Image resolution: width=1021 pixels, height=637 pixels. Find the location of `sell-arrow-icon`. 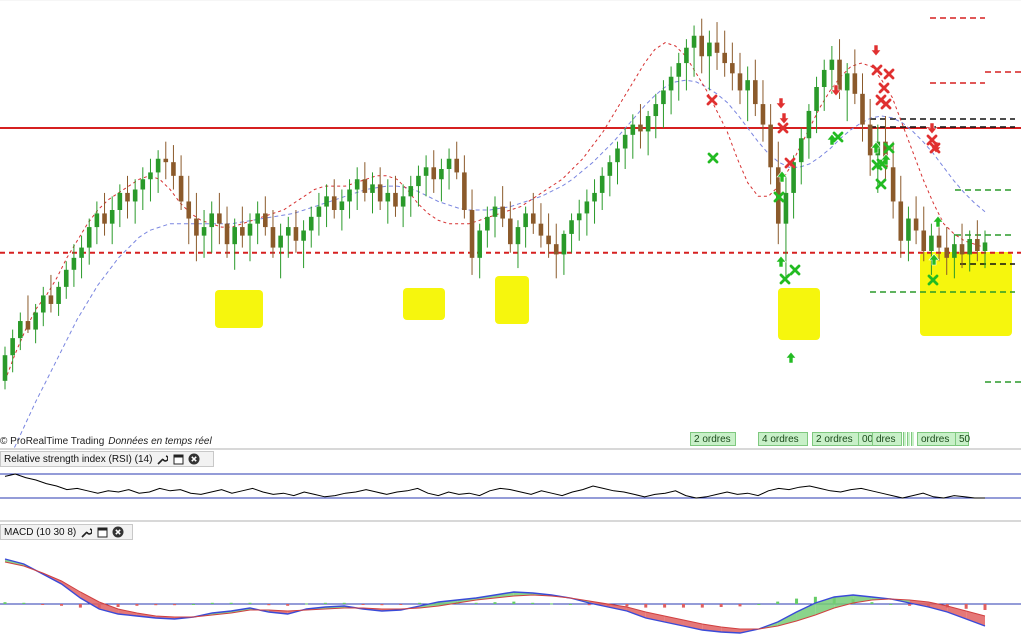

sell-arrow-icon is located at coordinates (781, 103).